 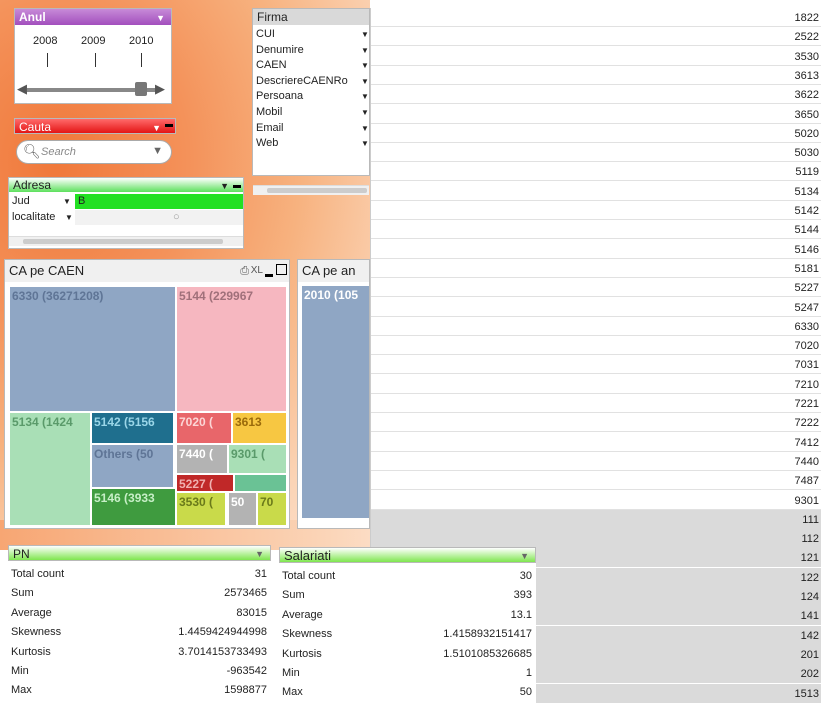 What do you see at coordinates (269, 112) in the screenshot?
I see `firma-field-label: Mobil` at bounding box center [269, 112].